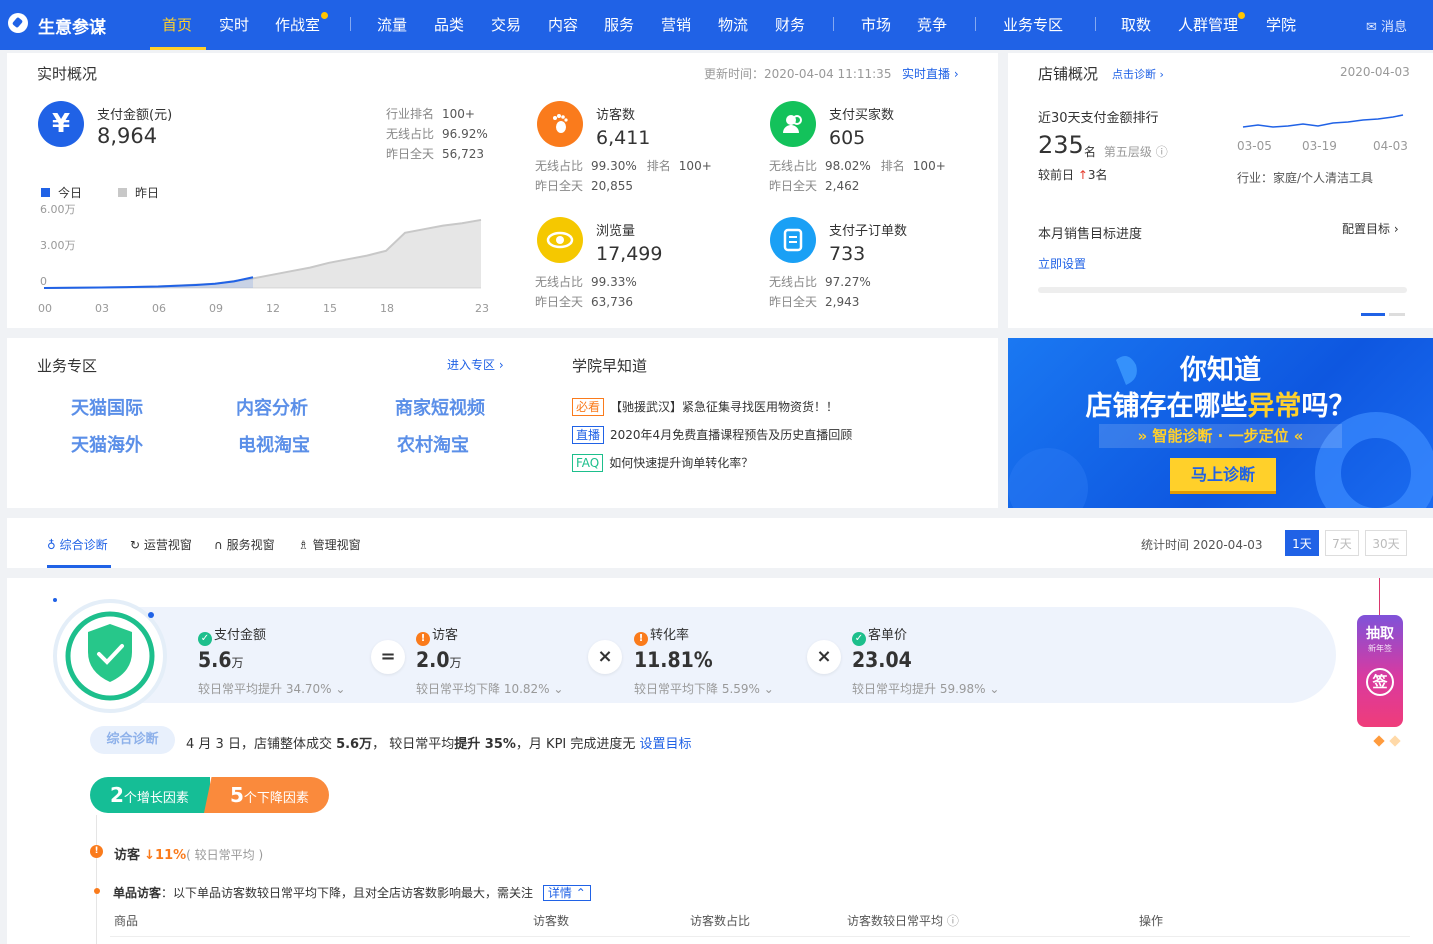 This screenshot has width=1433, height=944. Describe the element at coordinates (1220, 423) in the screenshot. I see `diagnosis-banner: 你知道 店铺存在哪些异常吗？ » 智能诊断 · 一步定位 « 马上诊断` at that location.